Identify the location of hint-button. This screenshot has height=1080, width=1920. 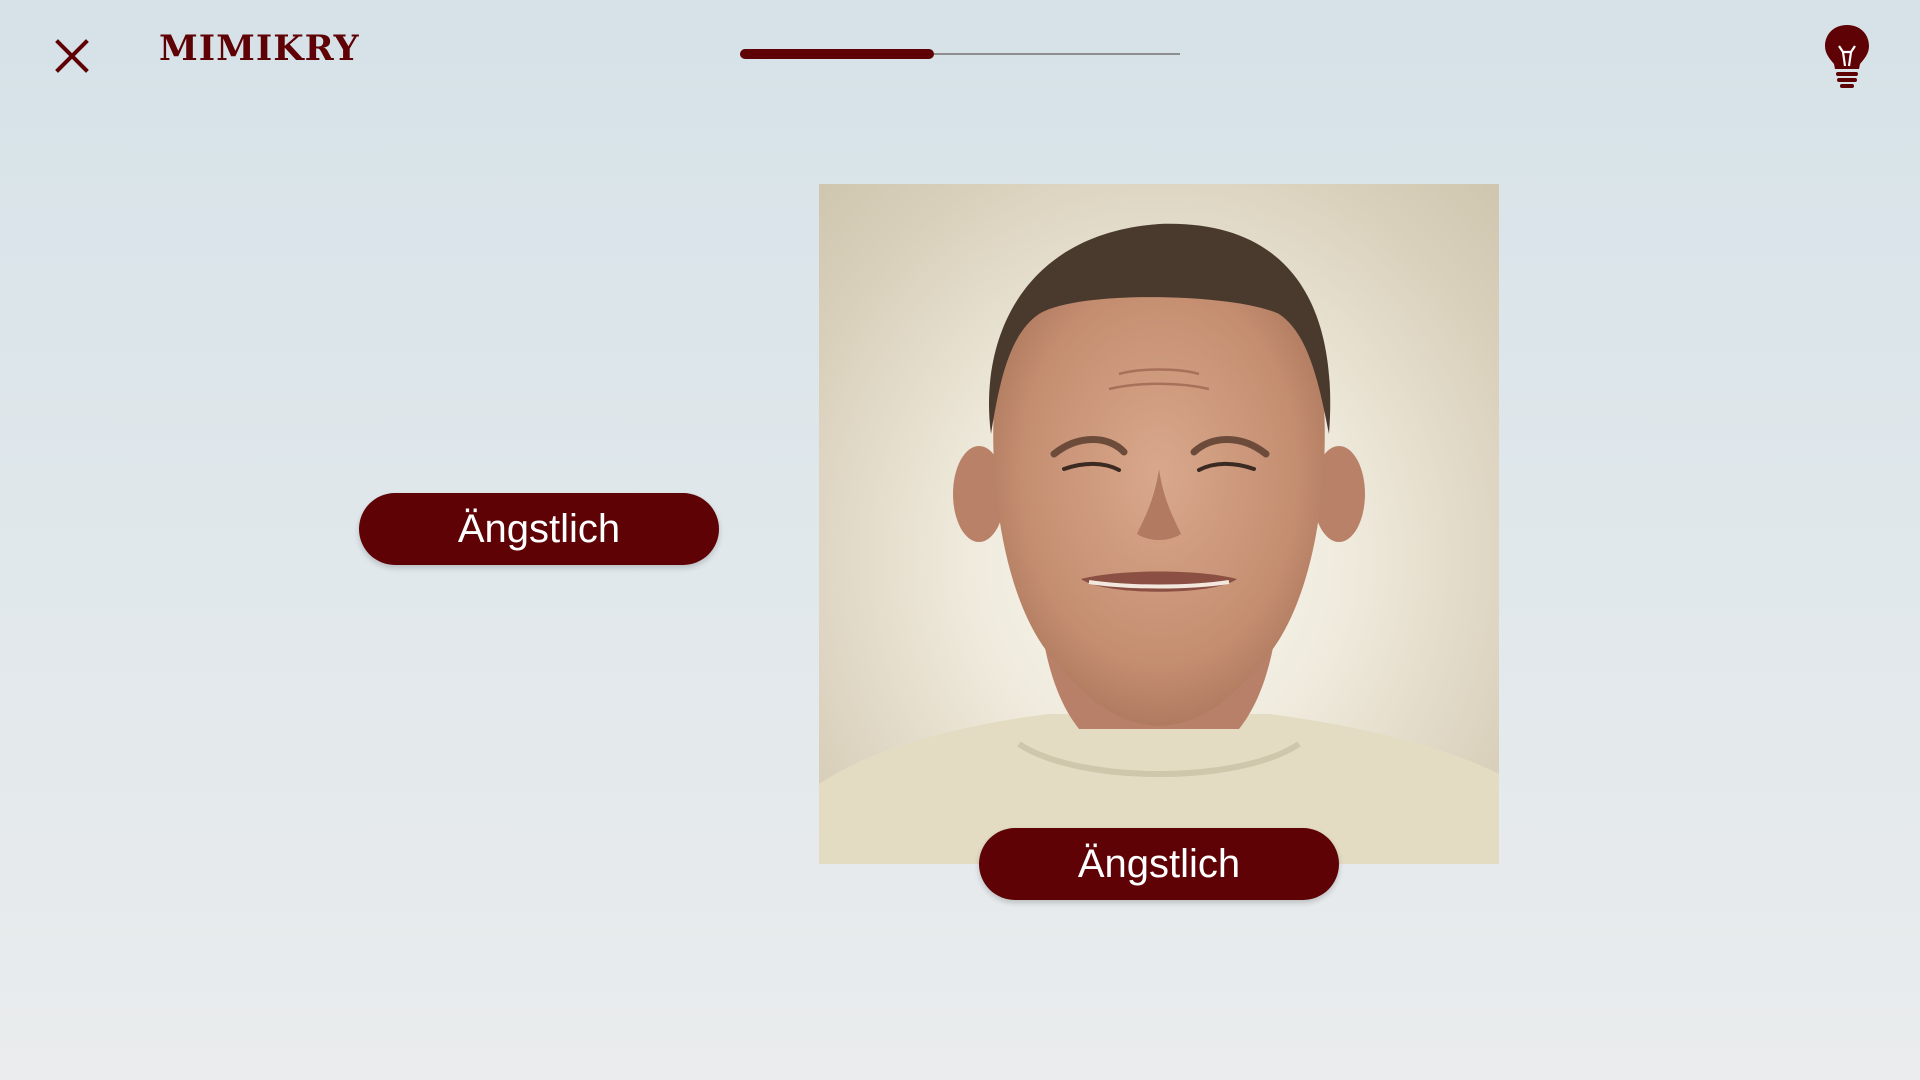
(1847, 56).